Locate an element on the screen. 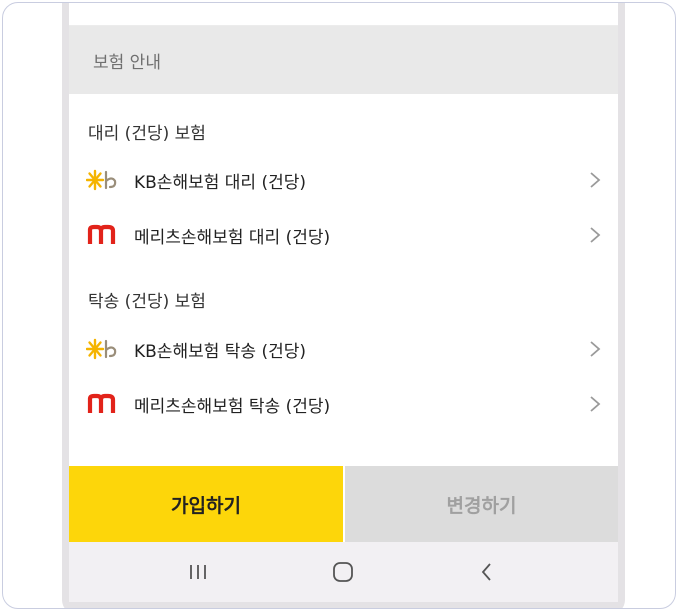 The height and width of the screenshot is (613, 680). system-navbar is located at coordinates (343, 572).